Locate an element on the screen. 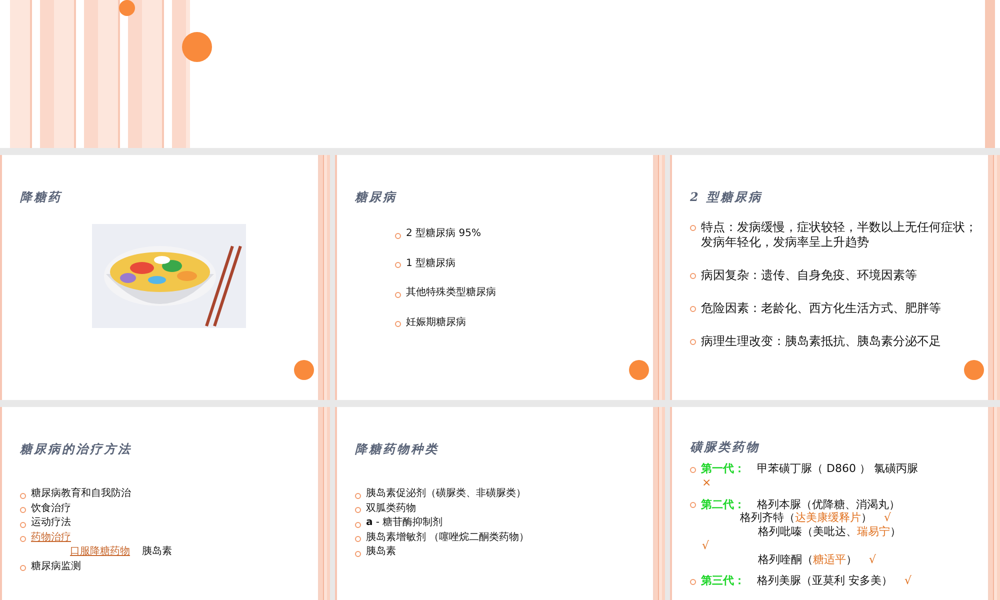 Image resolution: width=1000 pixels, height=600 pixels. dot-ornament is located at coordinates (197, 47).